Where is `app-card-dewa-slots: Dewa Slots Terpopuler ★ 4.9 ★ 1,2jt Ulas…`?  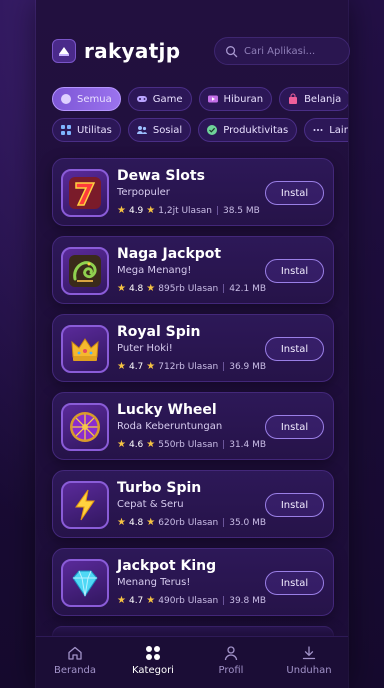
app-card-dewa-slots: Dewa Slots Terpopuler ★ 4.9 ★ 1,2jt Ulas… is located at coordinates (193, 192).